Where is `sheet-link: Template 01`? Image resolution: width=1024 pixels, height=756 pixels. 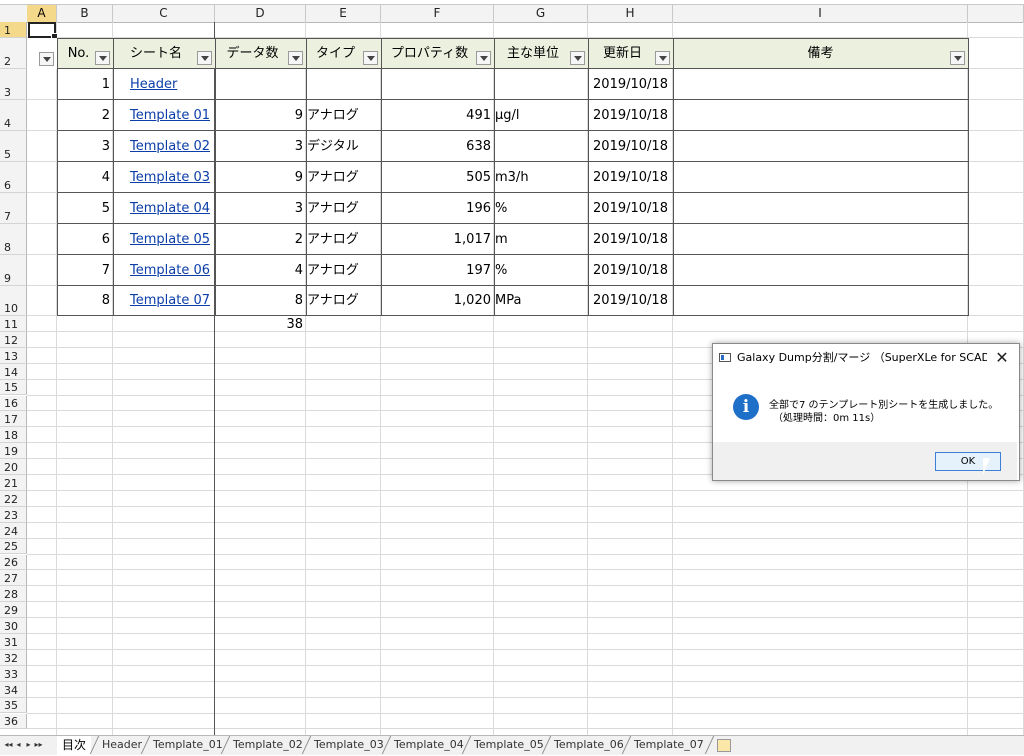 sheet-link: Template 01 is located at coordinates (164, 115).